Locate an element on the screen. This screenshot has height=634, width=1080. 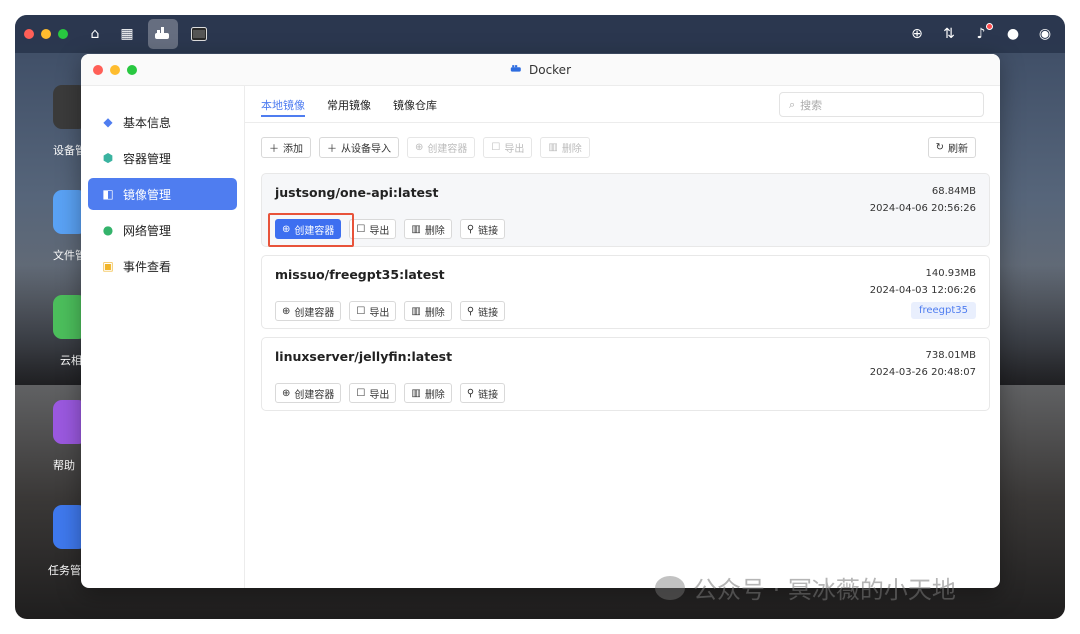
watermark-text: 公众号 · 冥冰薇的小天地 is located at coordinates (824, 590).